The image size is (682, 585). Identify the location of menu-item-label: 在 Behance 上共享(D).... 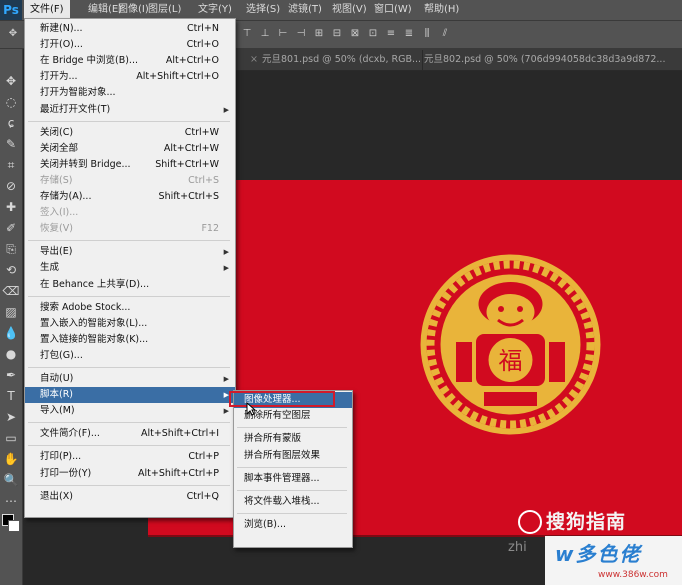
(95, 284).